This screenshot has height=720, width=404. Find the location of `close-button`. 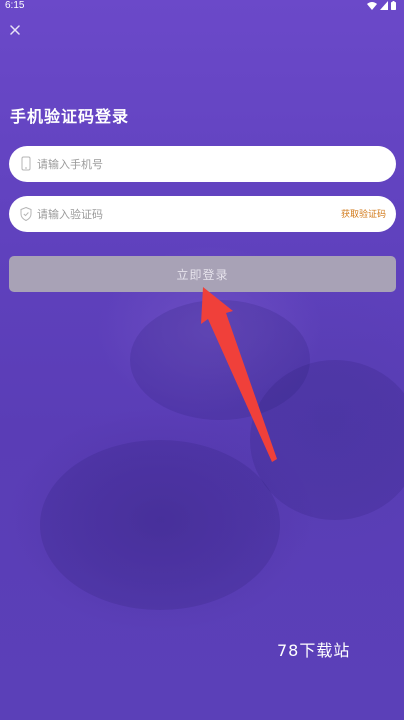

close-button is located at coordinates (15, 30).